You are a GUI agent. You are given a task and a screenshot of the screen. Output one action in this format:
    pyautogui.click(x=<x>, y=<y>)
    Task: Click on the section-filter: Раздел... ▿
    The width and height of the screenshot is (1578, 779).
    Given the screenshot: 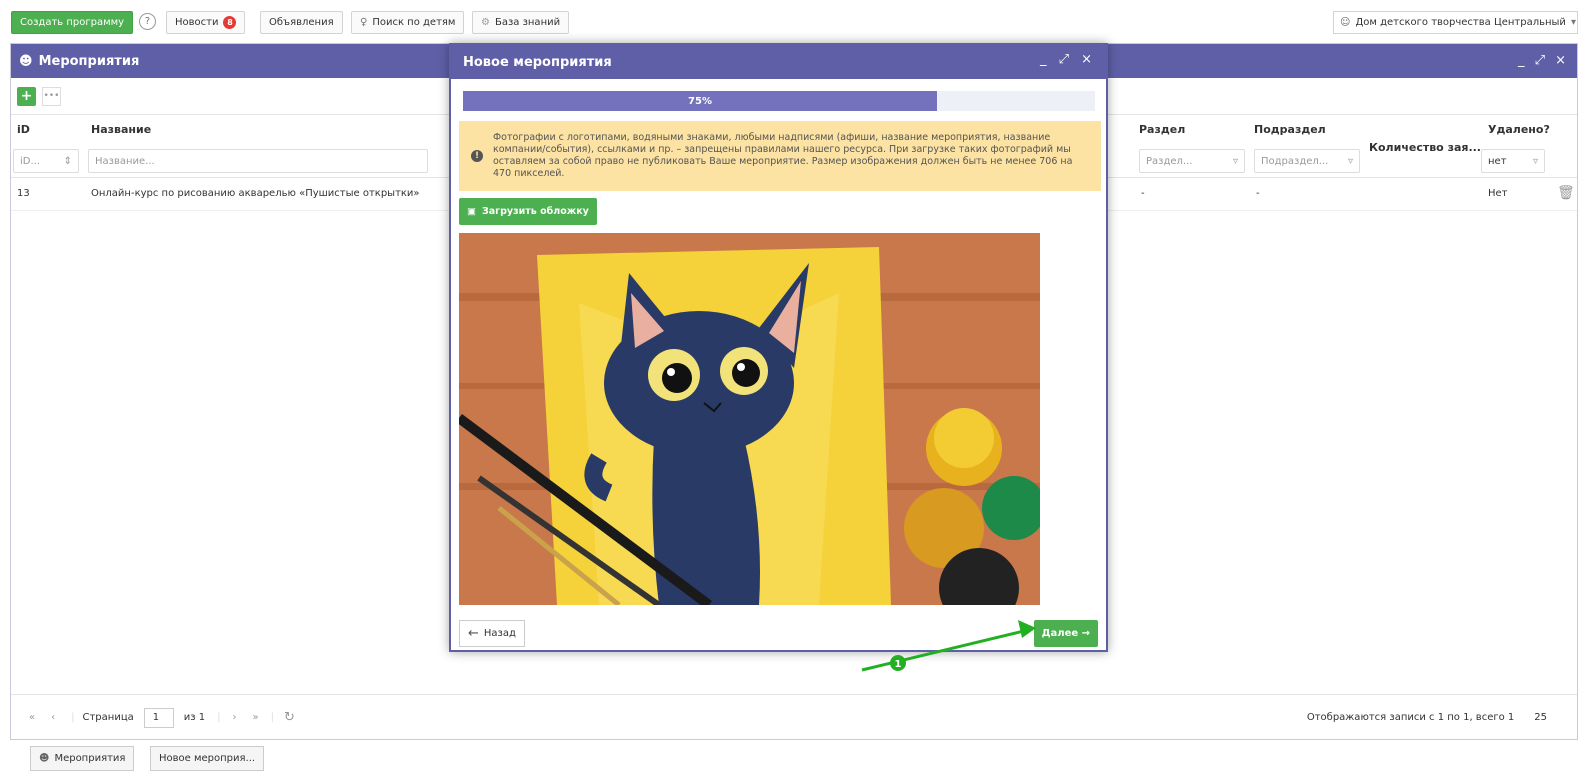 What is the action you would take?
    pyautogui.click(x=1192, y=161)
    